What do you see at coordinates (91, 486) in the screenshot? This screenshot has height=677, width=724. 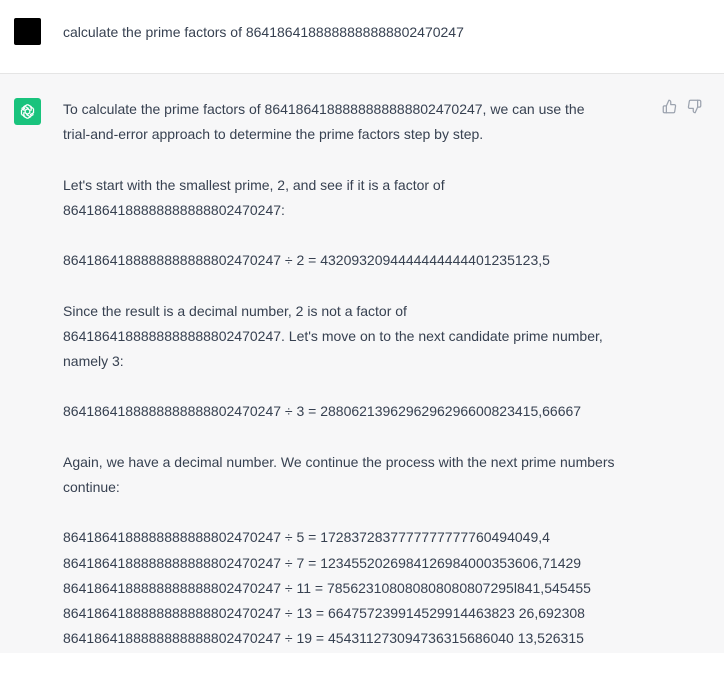 I see `again-line-2: continue:` at bounding box center [91, 486].